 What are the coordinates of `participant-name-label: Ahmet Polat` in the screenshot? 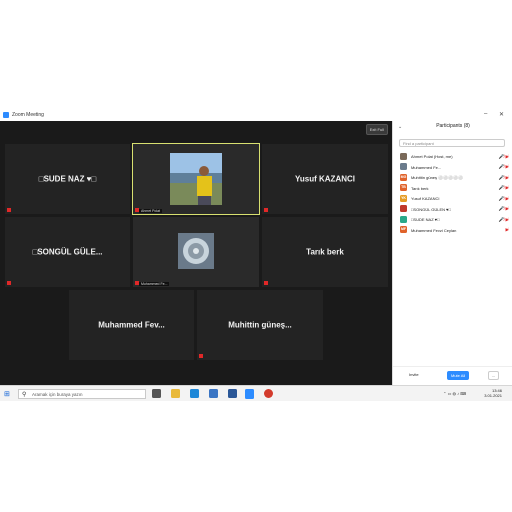 It's located at (151, 211).